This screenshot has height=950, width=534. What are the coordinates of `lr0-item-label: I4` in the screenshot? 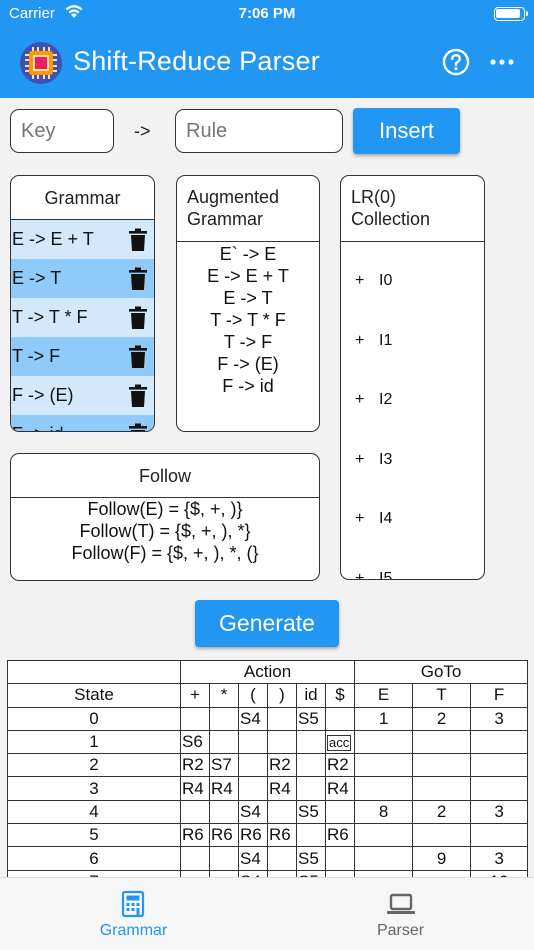 It's located at (386, 518).